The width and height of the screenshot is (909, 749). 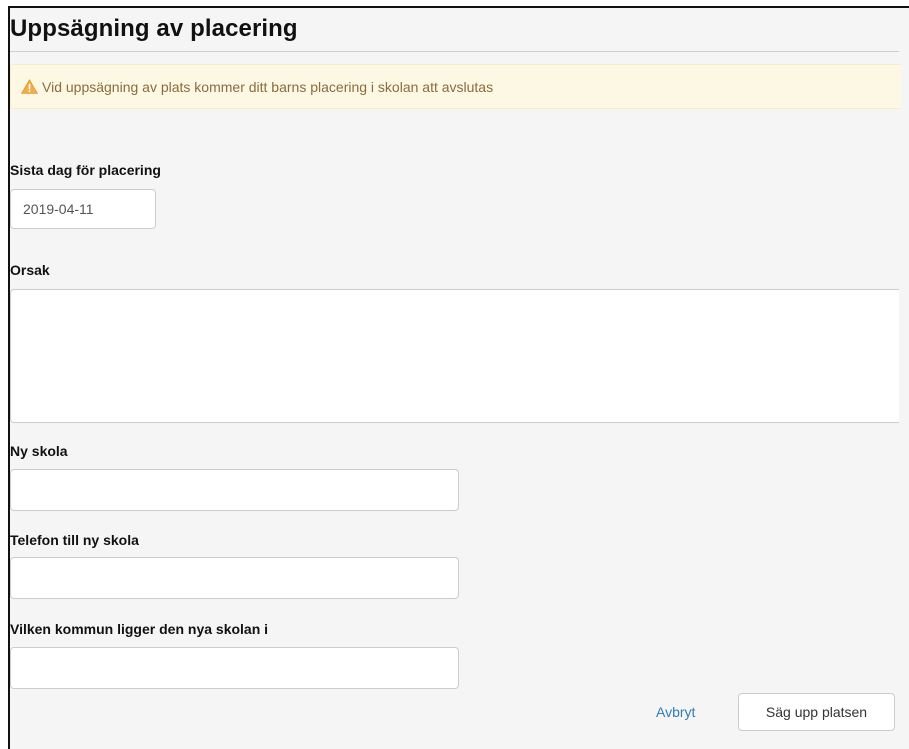 What do you see at coordinates (454, 33) in the screenshot?
I see `page-header: Uppsägning av placering` at bounding box center [454, 33].